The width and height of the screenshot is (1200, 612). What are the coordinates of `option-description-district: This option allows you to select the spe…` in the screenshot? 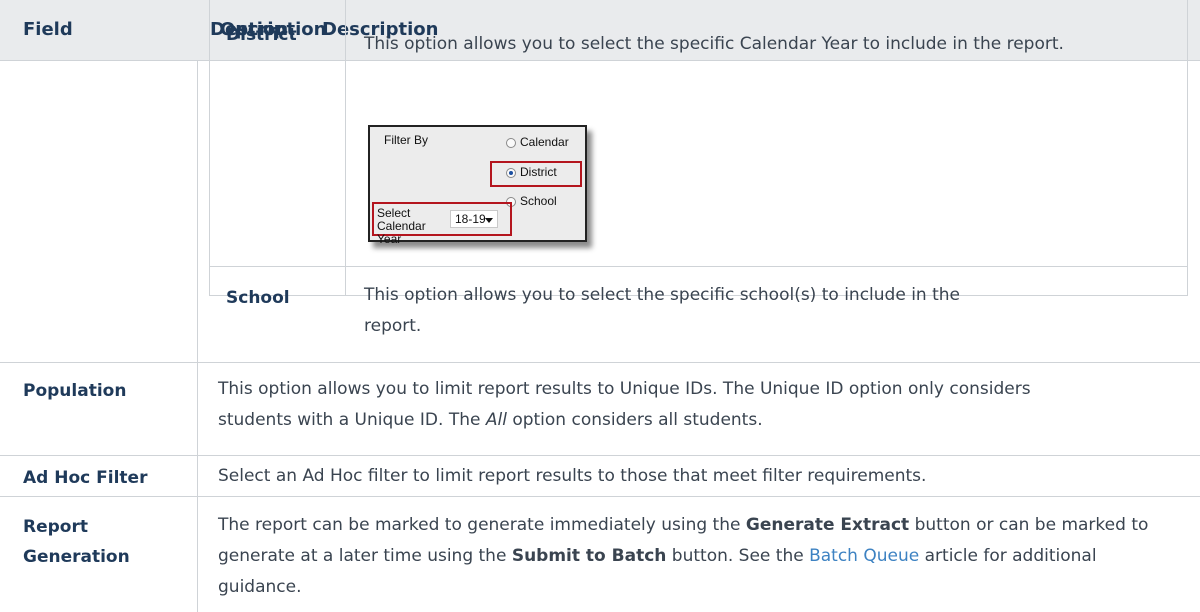 It's located at (714, 44).